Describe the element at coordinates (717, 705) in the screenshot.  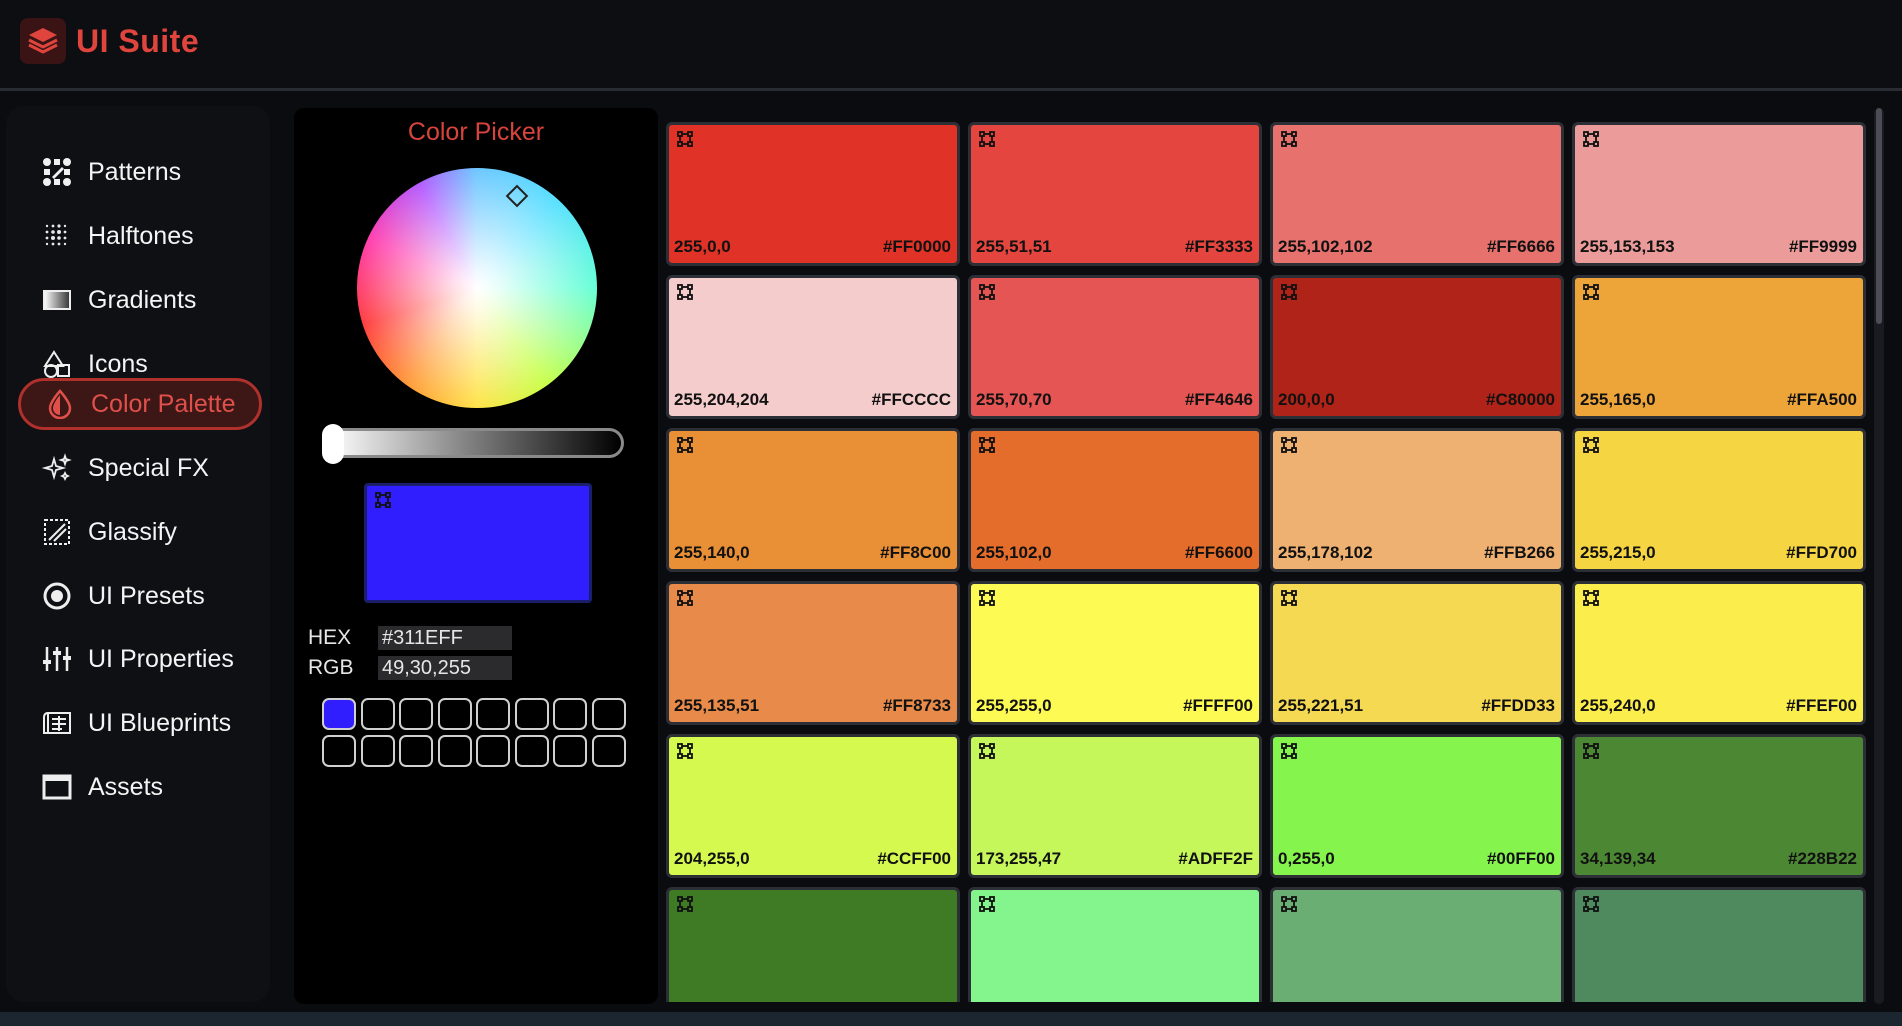
I see `color-card-rgb: 255,135,51` at that location.